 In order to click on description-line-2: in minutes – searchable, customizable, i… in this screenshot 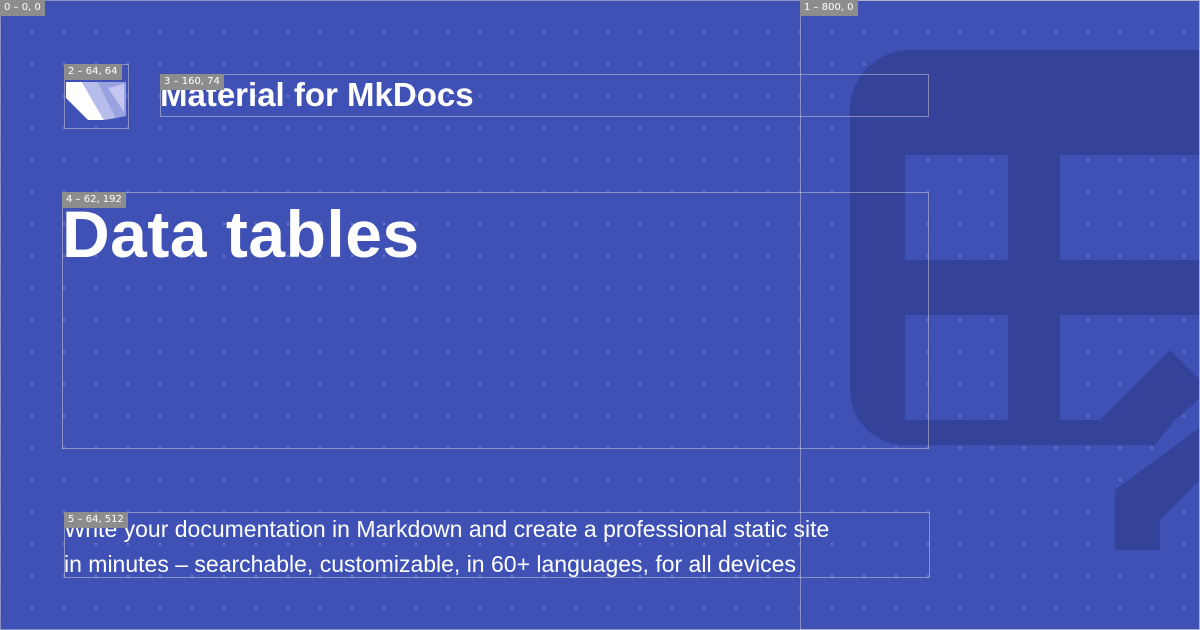, I will do `click(430, 564)`.